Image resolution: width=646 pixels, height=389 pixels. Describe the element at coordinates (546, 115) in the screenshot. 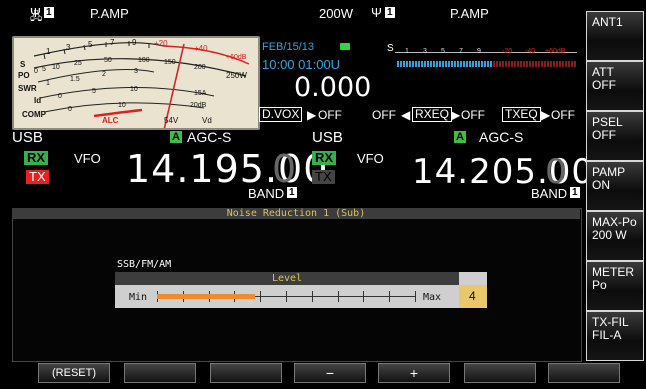

I see `txeq-arrow: ▶` at that location.